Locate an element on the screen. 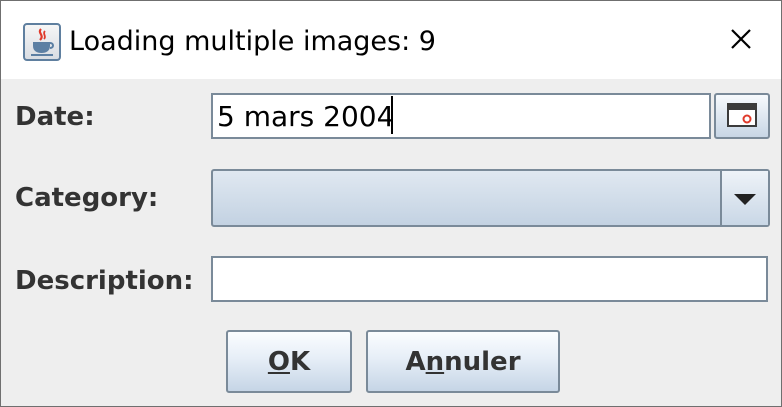  close-button is located at coordinates (741, 39).